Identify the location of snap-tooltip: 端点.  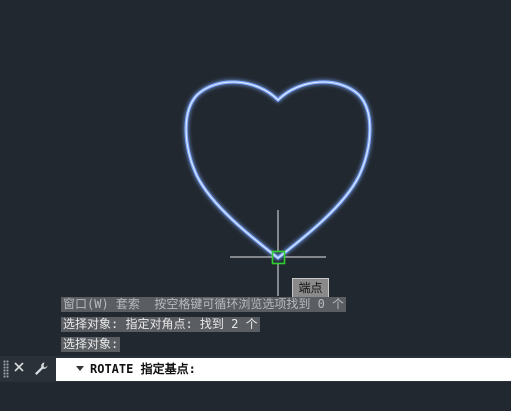
(310, 288).